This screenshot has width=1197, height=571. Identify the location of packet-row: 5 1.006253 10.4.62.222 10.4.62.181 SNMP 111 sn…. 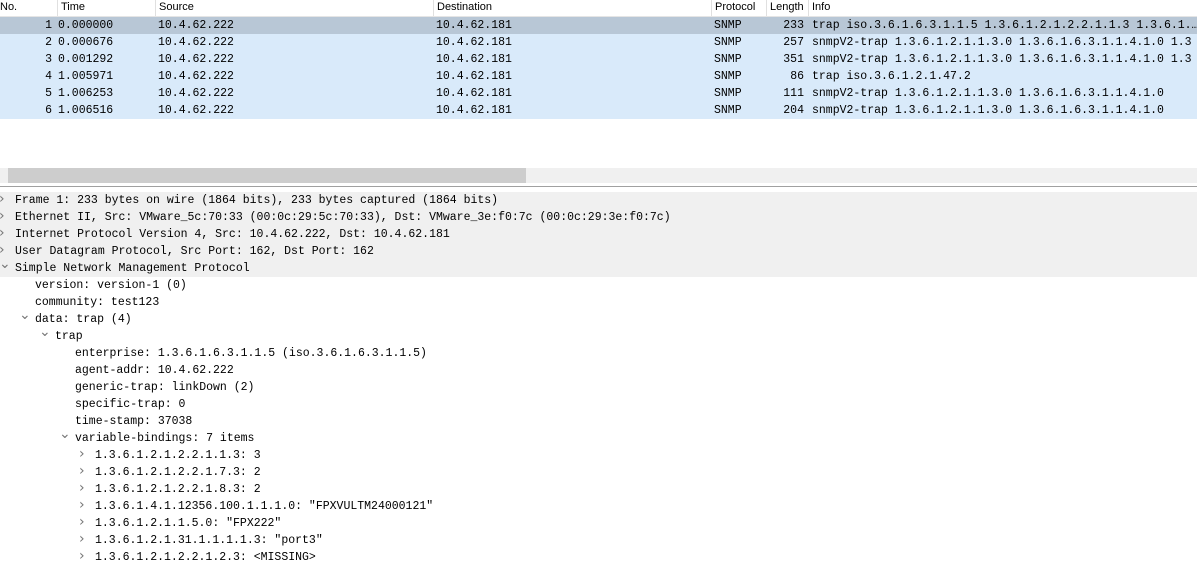
(598, 93).